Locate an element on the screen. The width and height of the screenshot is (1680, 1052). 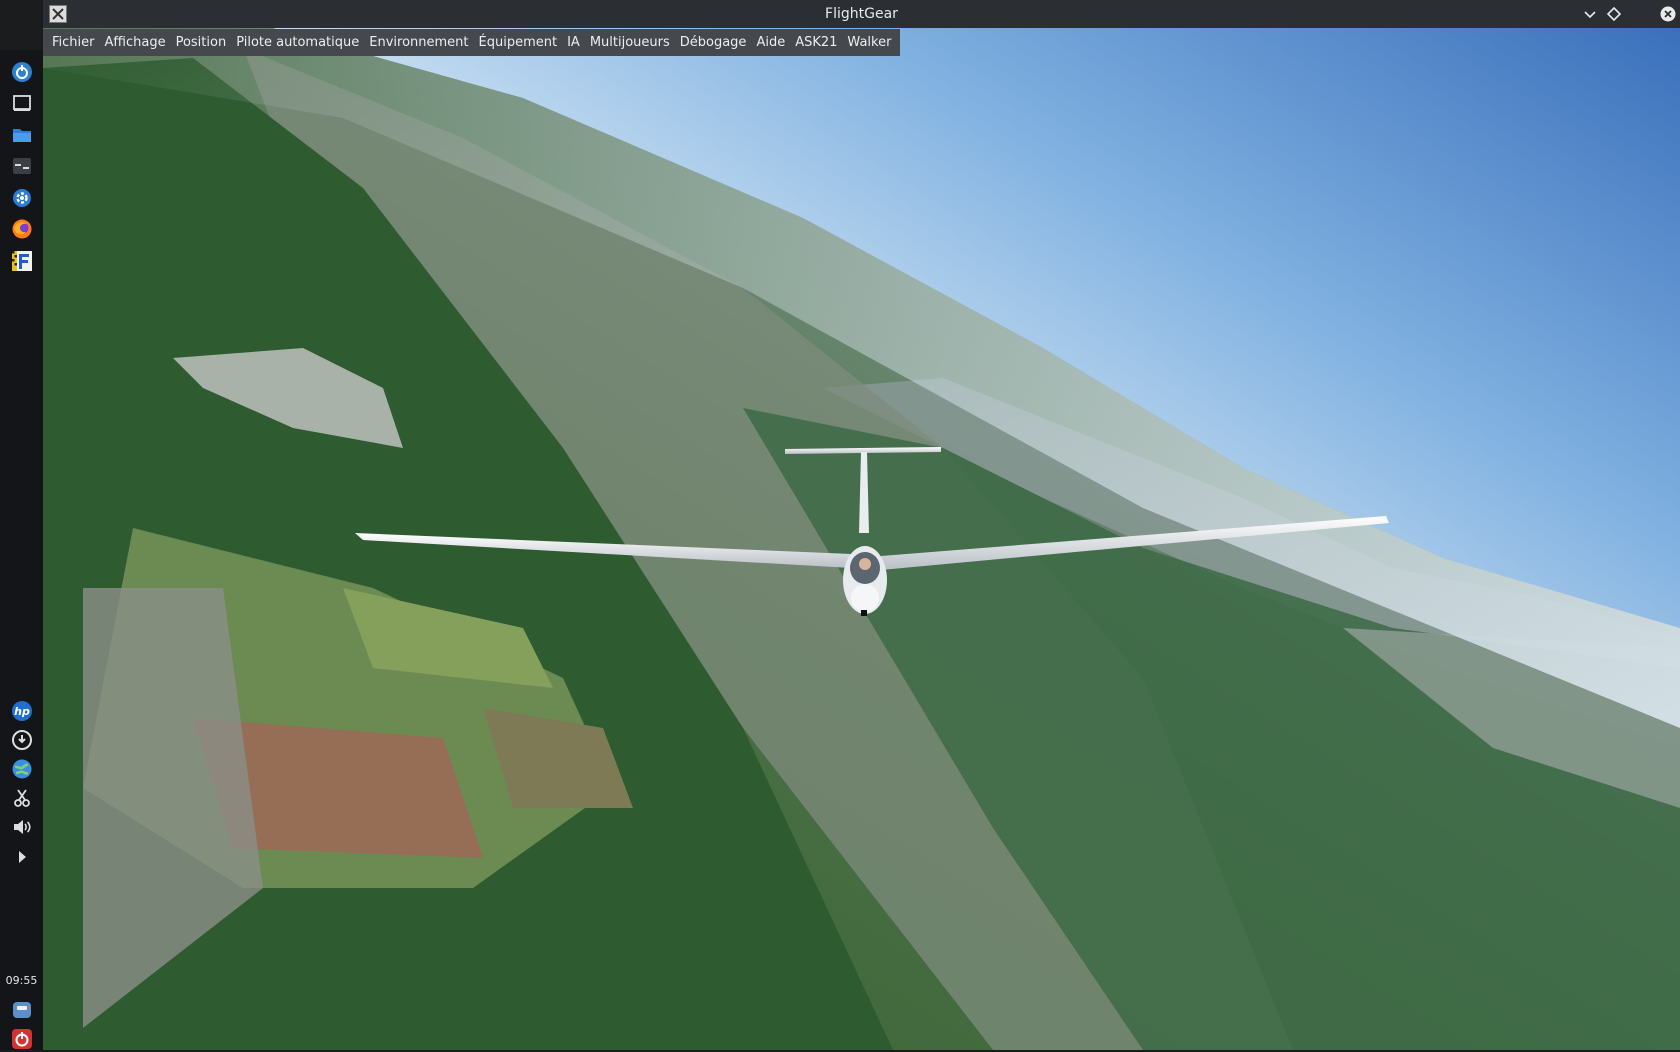
window-title: FlightGear is located at coordinates (861, 14).